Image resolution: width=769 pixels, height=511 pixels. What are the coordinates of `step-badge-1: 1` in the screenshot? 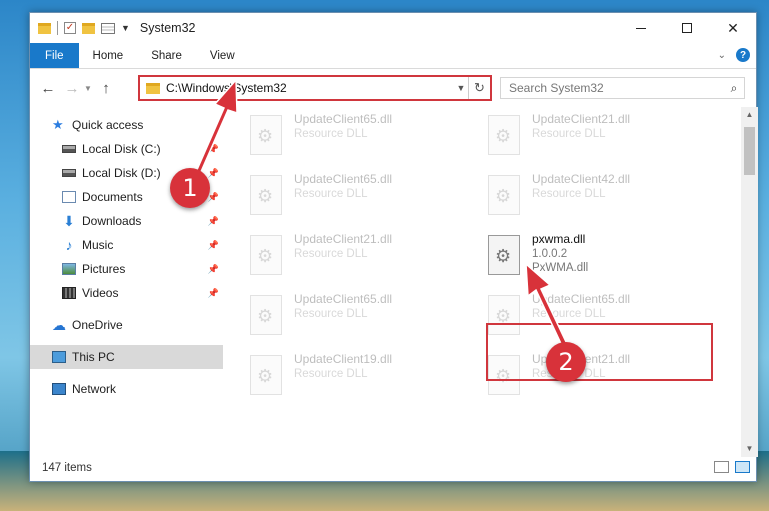 It's located at (190, 188).